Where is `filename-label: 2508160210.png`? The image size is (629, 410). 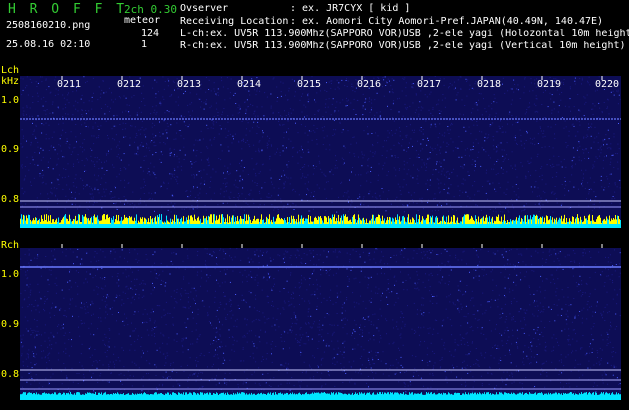 filename-label: 2508160210.png is located at coordinates (48, 25).